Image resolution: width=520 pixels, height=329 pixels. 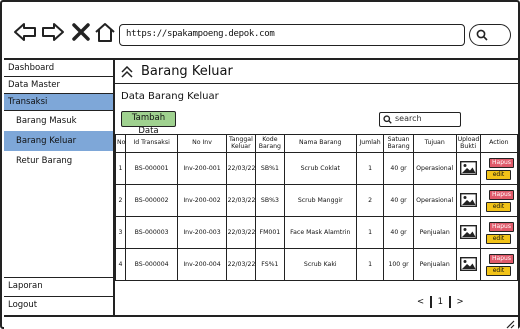 What do you see at coordinates (202, 200) in the screenshot?
I see `cell-inv: Inv-200-002` at bounding box center [202, 200].